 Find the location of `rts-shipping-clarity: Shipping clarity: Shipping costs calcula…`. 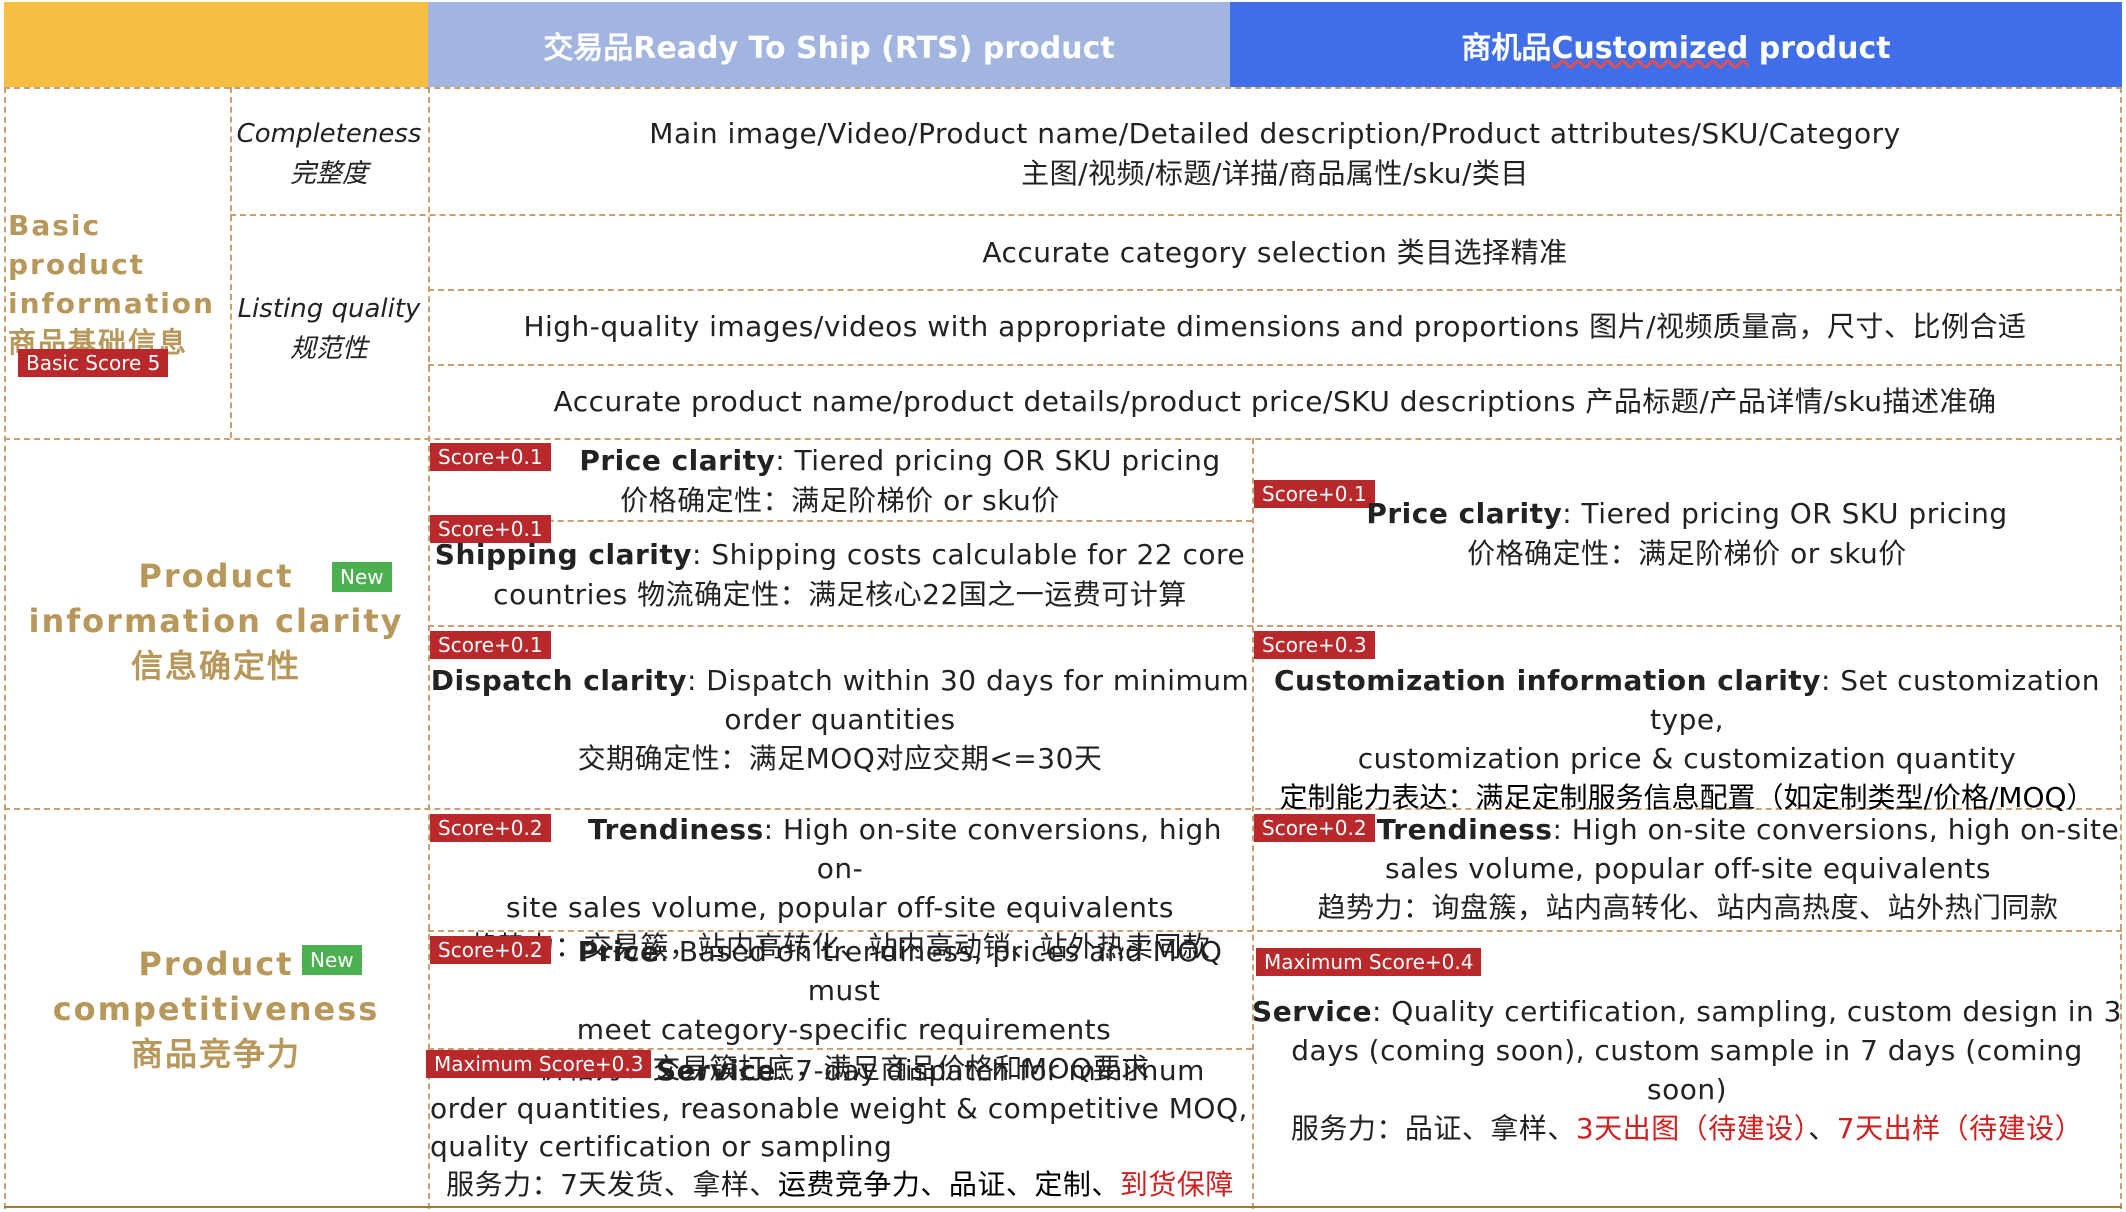

rts-shipping-clarity: Shipping clarity: Shipping costs calcula… is located at coordinates (840, 574).